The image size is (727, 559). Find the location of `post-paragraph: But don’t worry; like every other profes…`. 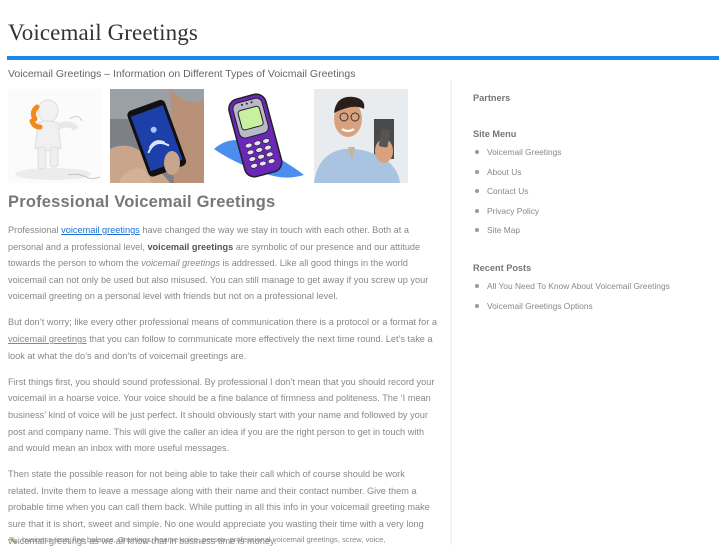

post-paragraph: But don’t worry; like every other profes… is located at coordinates (223, 339).